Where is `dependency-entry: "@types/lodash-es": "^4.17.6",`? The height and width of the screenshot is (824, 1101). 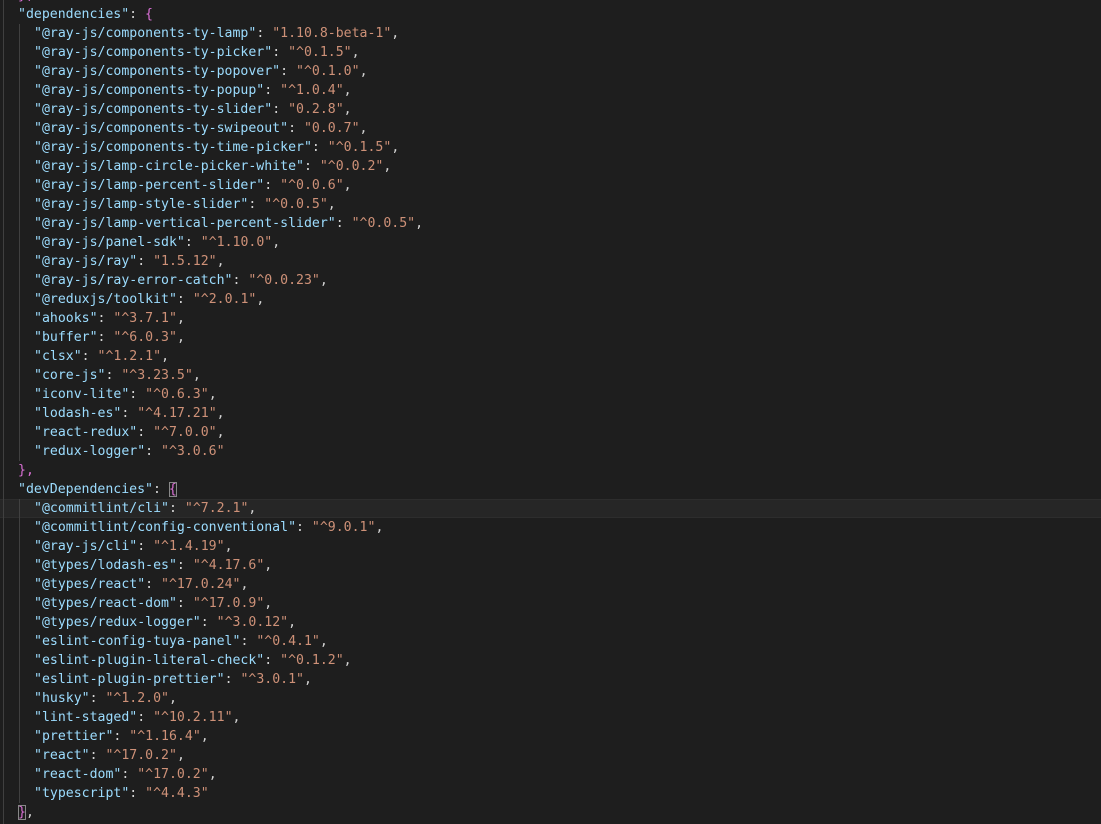 dependency-entry: "@types/lodash-es": "^4.17.6", is located at coordinates (136, 565).